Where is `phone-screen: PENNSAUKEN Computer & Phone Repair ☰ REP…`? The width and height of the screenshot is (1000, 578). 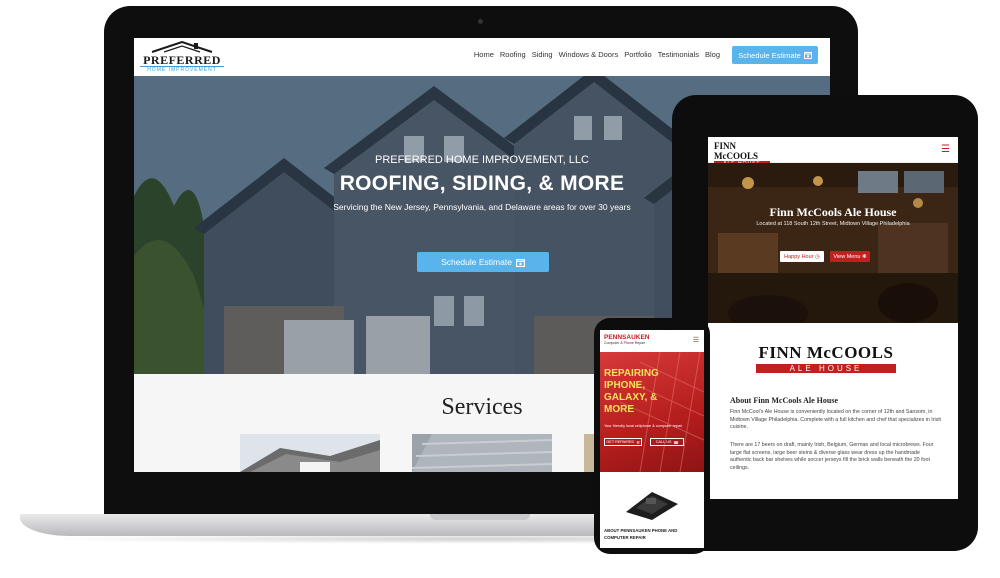 phone-screen: PENNSAUKEN Computer & Phone Repair ☰ REP… is located at coordinates (652, 439).